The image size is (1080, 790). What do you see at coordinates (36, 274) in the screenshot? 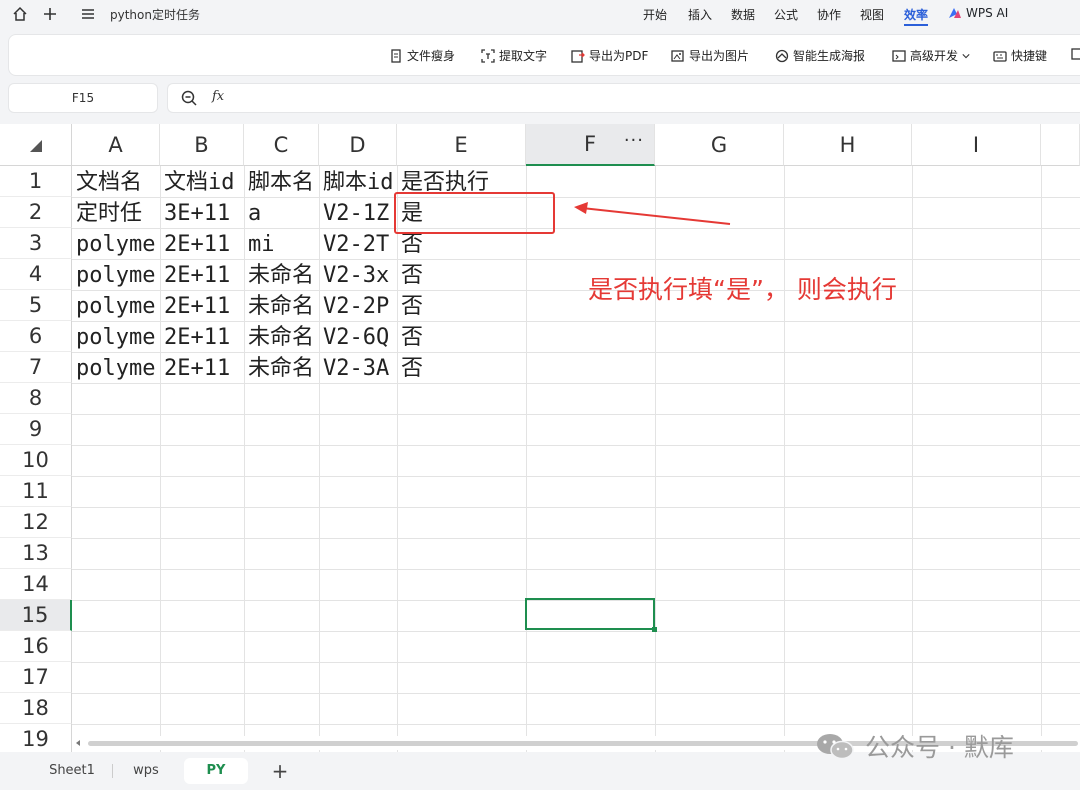
I see `row-header-4: 4` at bounding box center [36, 274].